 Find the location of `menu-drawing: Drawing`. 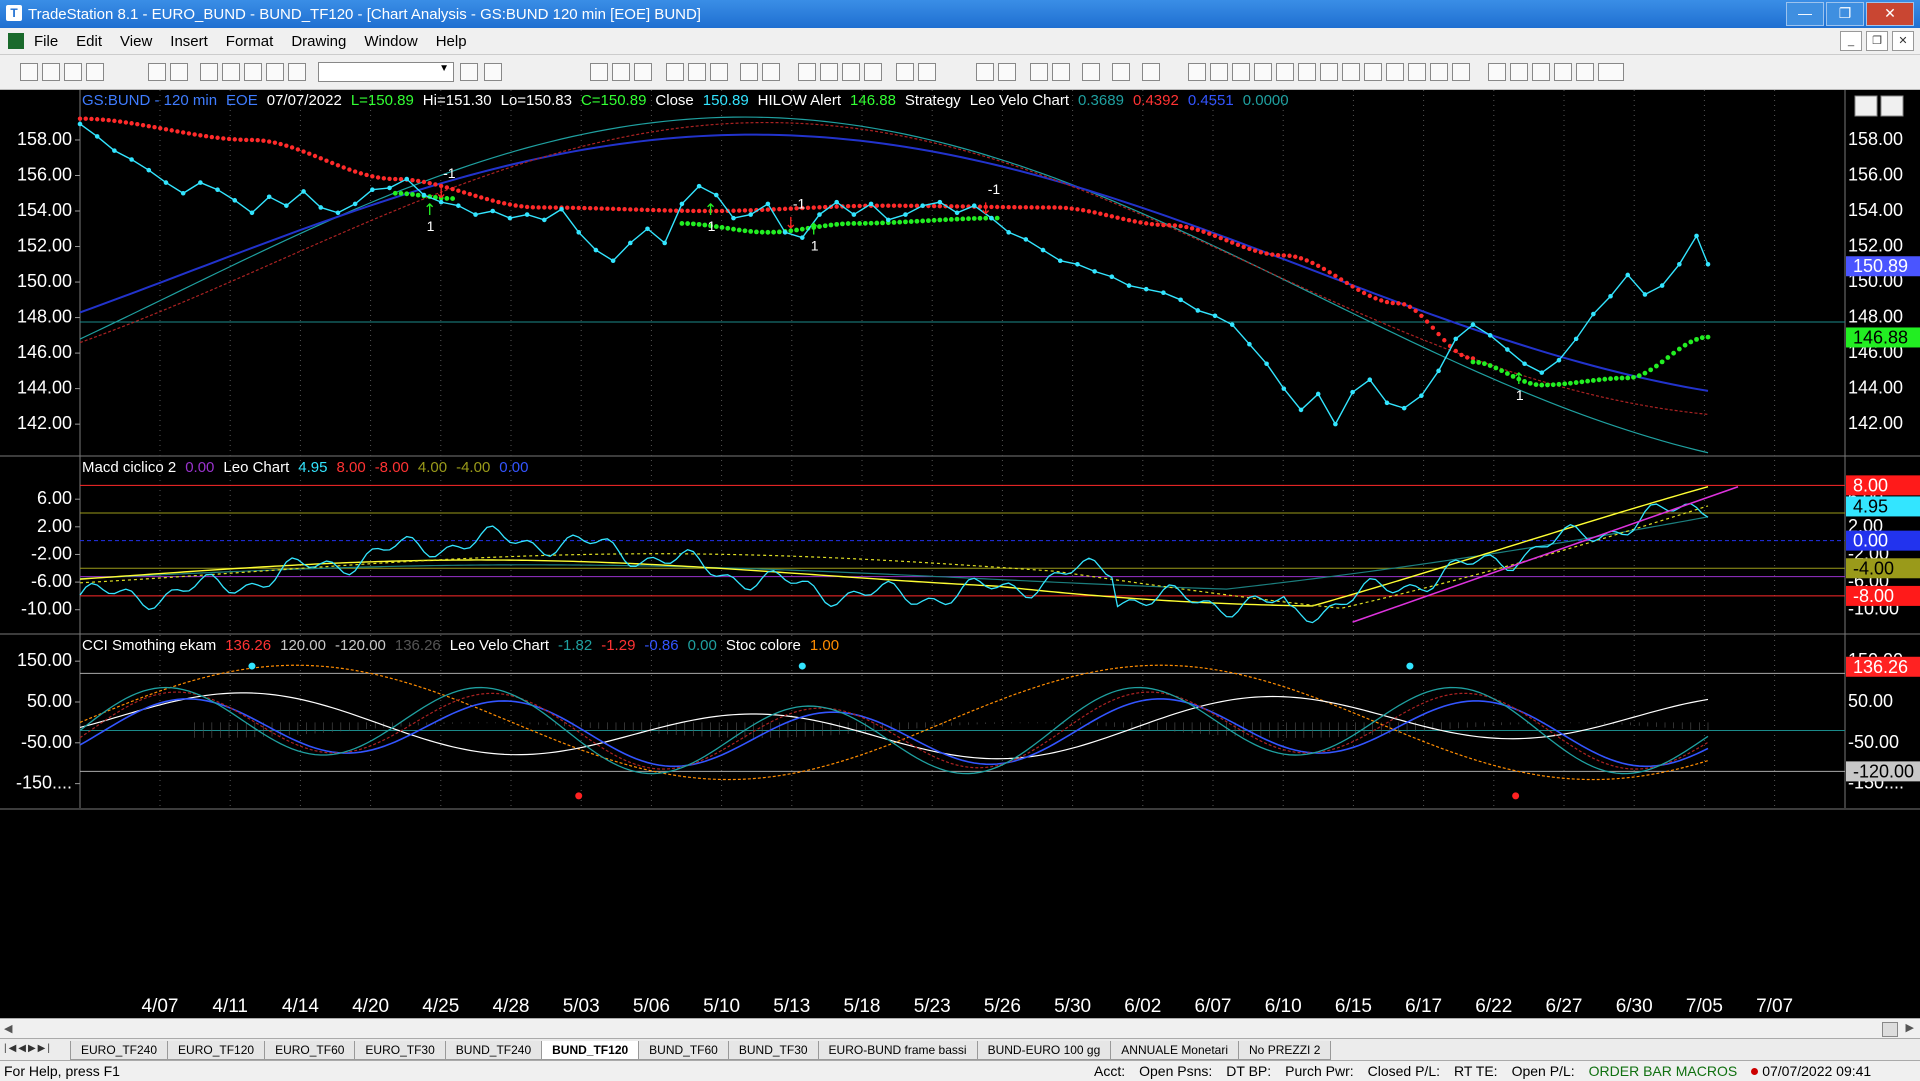

menu-drawing: Drawing is located at coordinates (318, 41).